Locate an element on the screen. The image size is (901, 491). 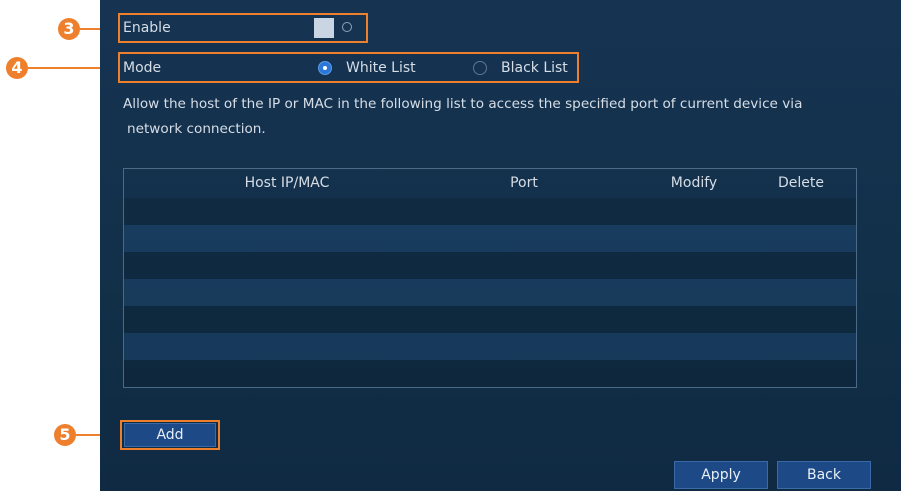
mode-label: Mode is located at coordinates (142, 68).